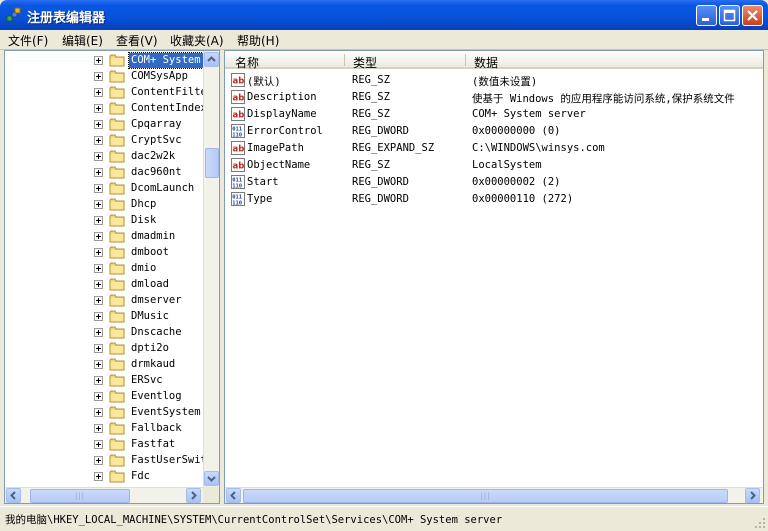 This screenshot has width=768, height=531. Describe the element at coordinates (706, 15) in the screenshot. I see `minimize-button` at that location.